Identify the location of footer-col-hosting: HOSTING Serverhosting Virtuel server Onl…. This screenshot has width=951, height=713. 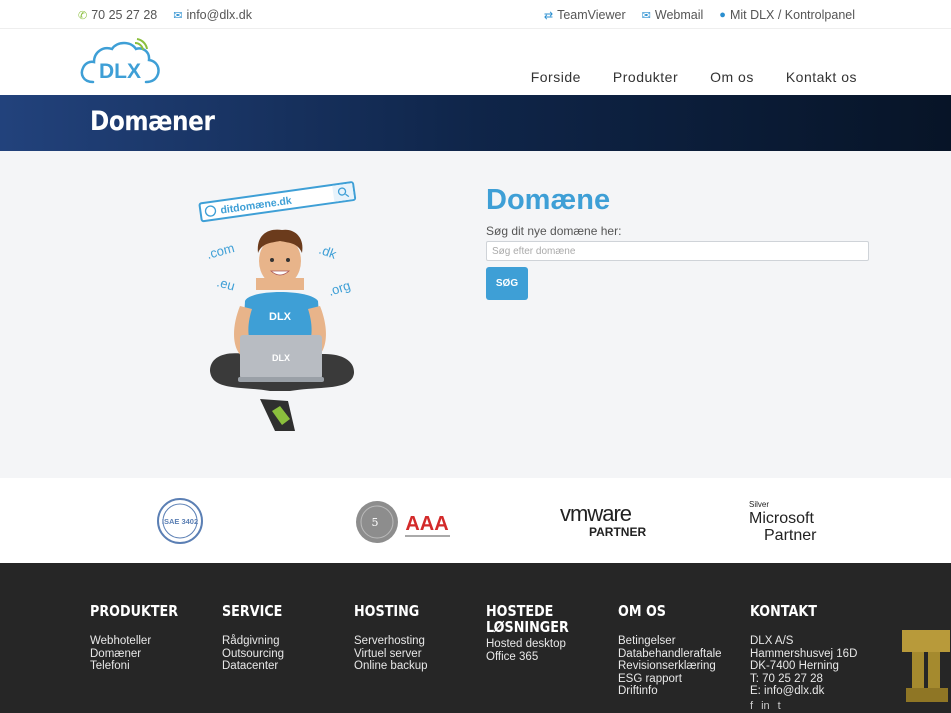
(416, 638).